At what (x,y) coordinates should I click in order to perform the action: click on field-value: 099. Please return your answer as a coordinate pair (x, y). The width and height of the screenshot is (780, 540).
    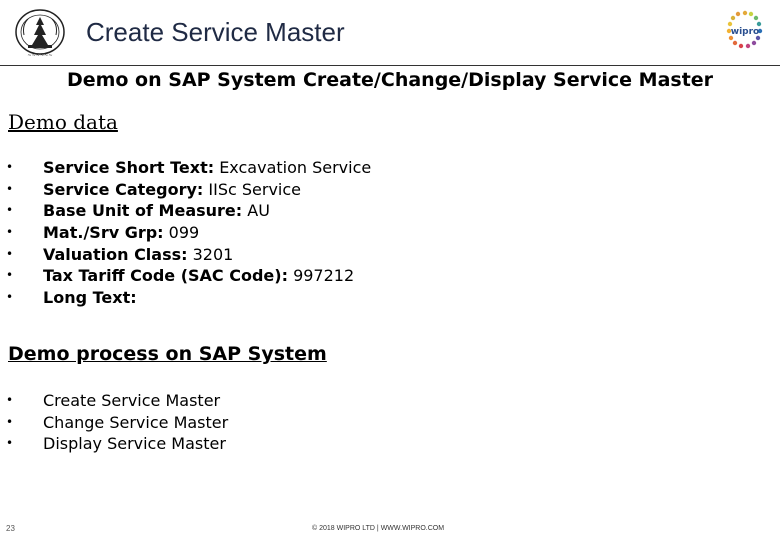
    Looking at the image, I should click on (181, 233).